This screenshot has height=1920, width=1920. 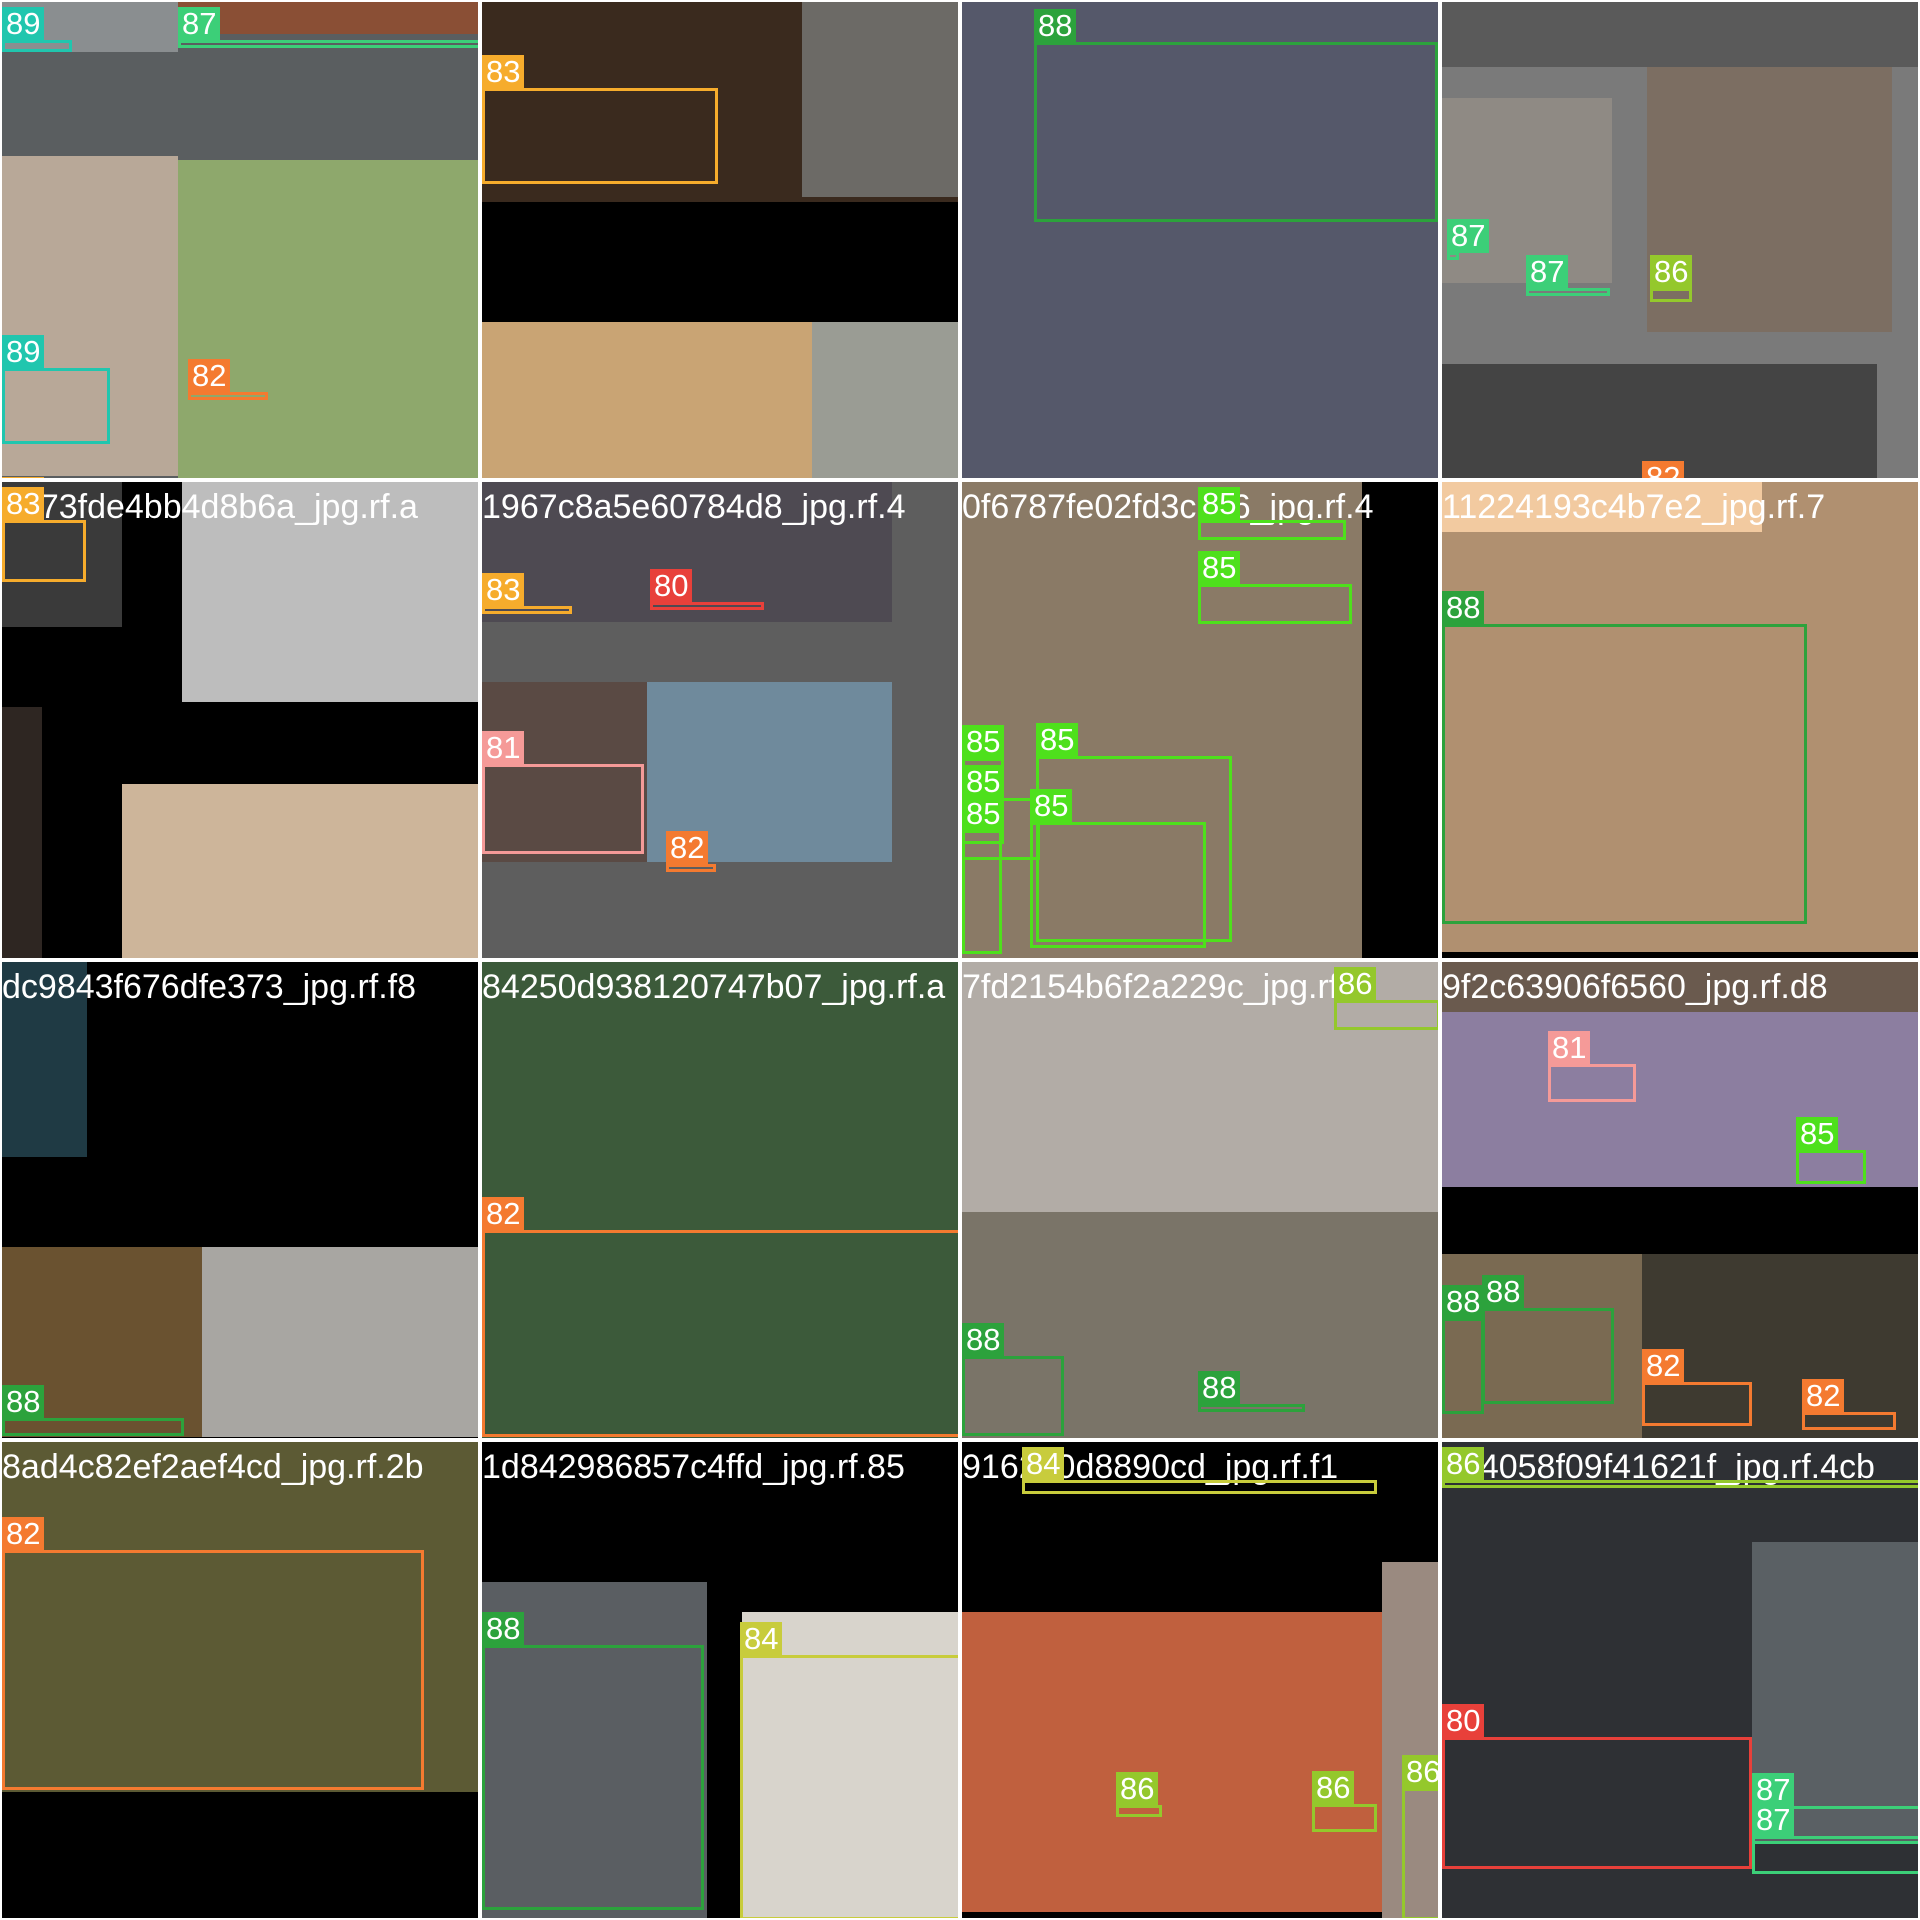 What do you see at coordinates (240, 1200) in the screenshot?
I see `mosaic-tile: dc9843f676dfe373_jpg.rf.f8 88` at bounding box center [240, 1200].